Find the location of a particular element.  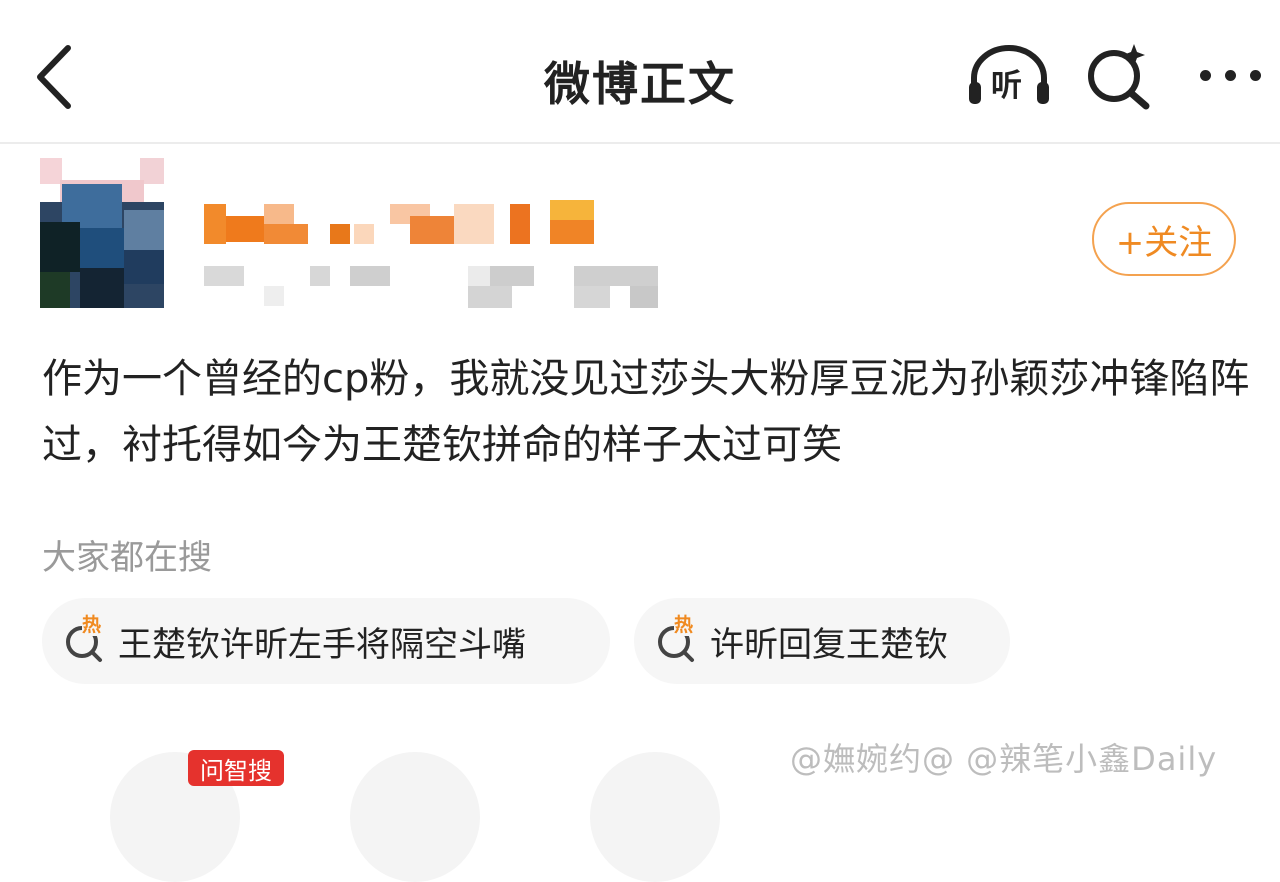

trending-chip-text: 王楚钦许昕左手将隔空斗嘴 is located at coordinates (322, 644).